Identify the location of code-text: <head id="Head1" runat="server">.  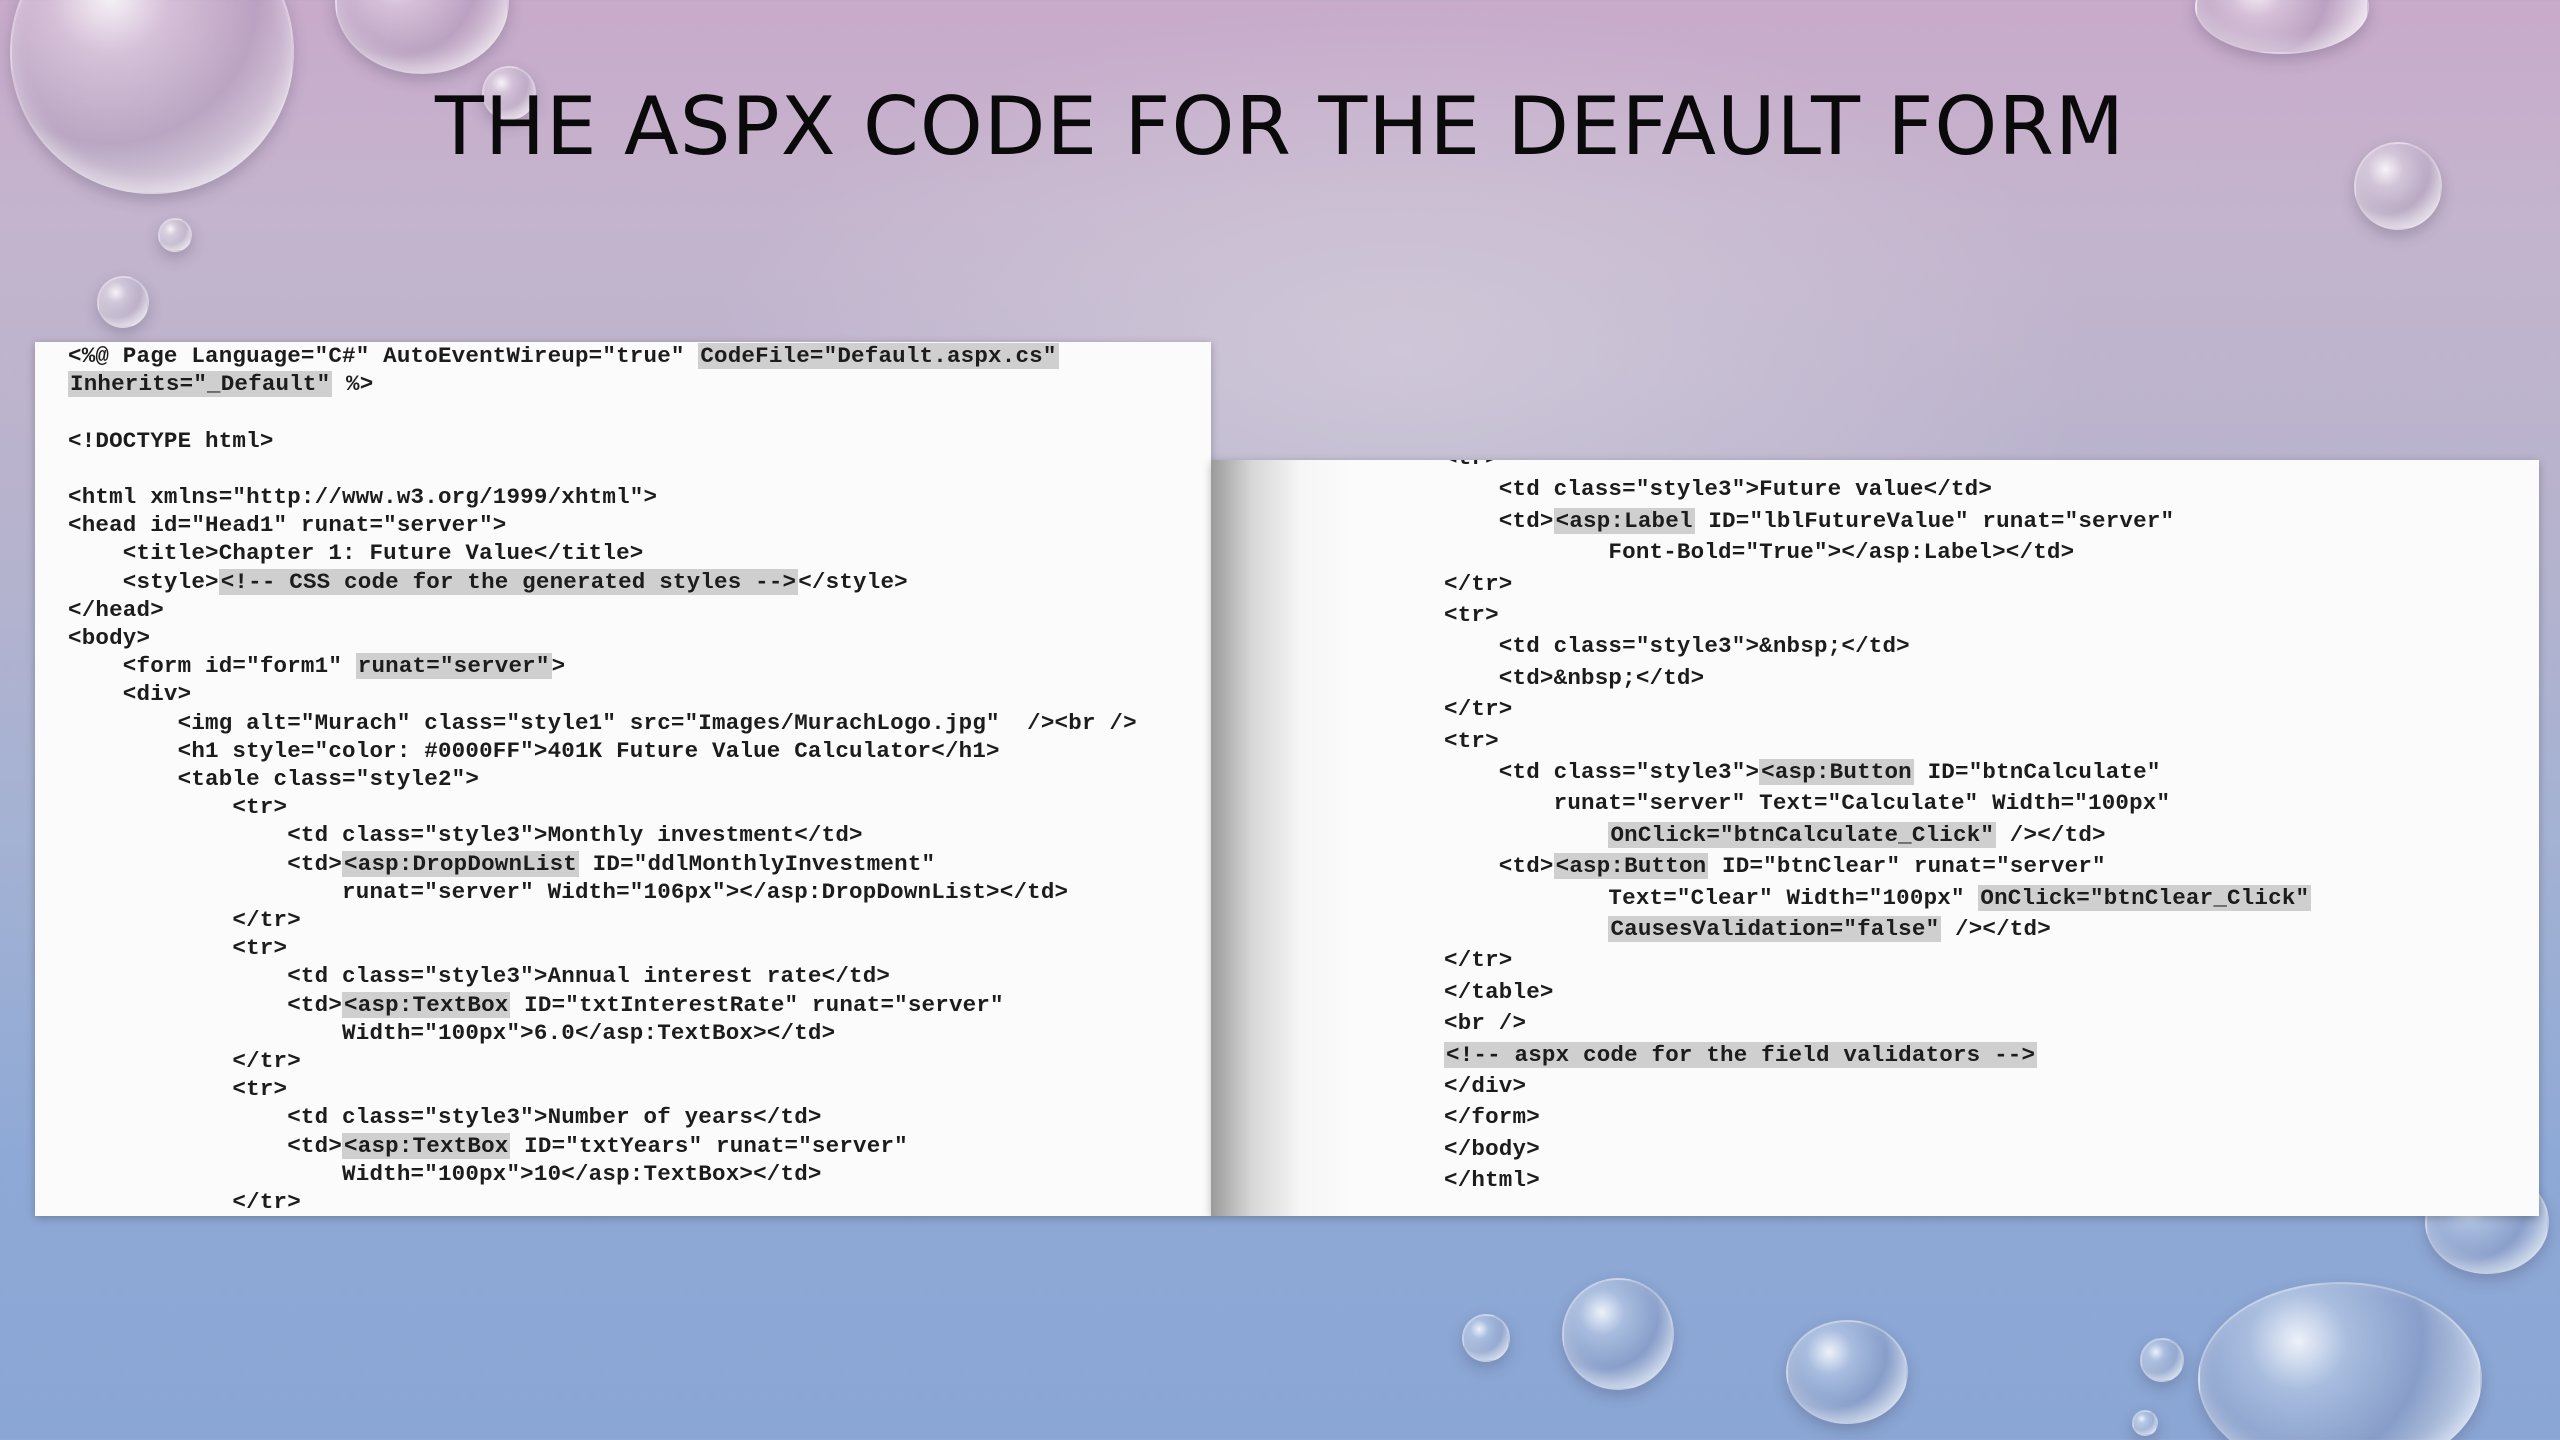
(287, 525).